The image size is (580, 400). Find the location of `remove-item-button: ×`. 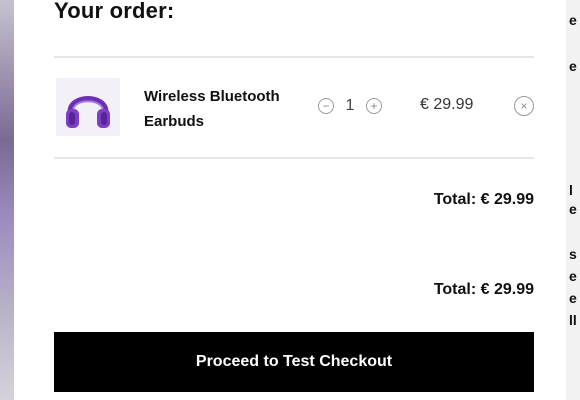

remove-item-button: × is located at coordinates (524, 106).